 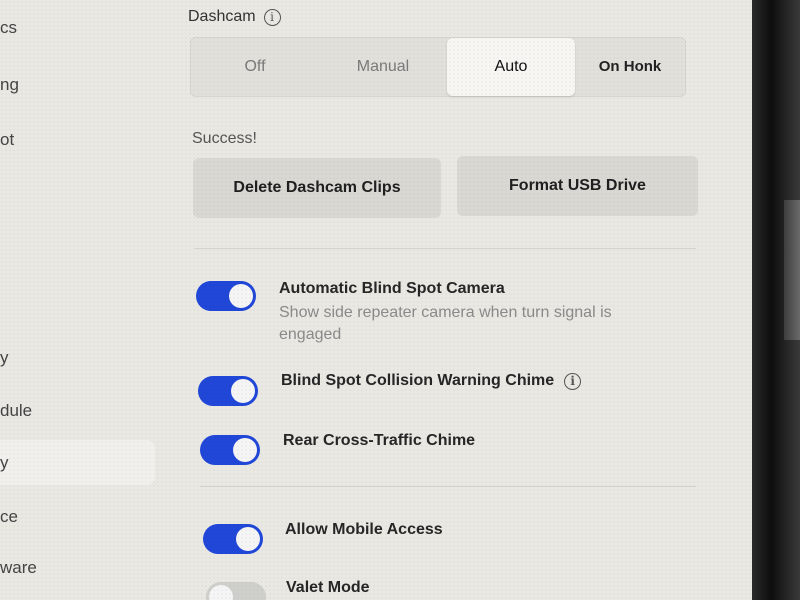 I want to click on sidebar-item-charging: ng, so click(x=9, y=85).